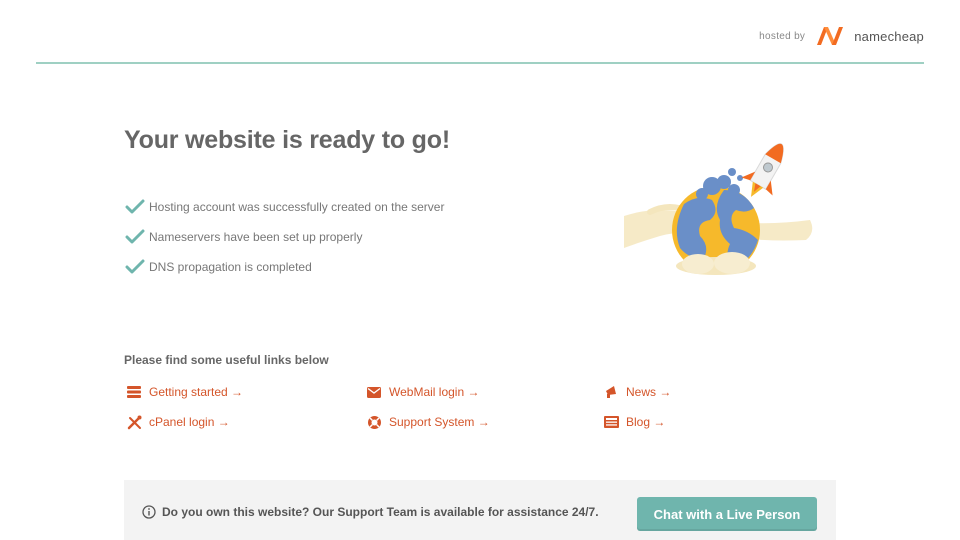  I want to click on link-blog: Blog →, so click(634, 422).